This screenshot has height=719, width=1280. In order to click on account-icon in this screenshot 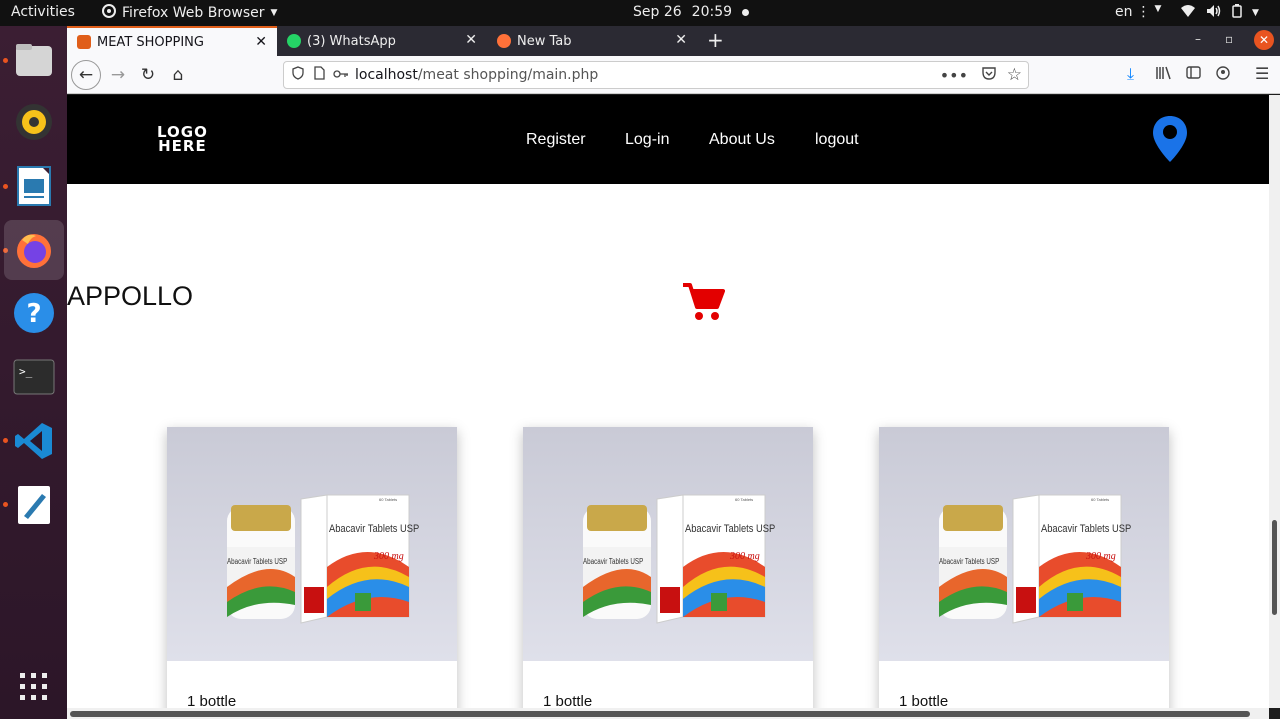, I will do `click(1223, 75)`.